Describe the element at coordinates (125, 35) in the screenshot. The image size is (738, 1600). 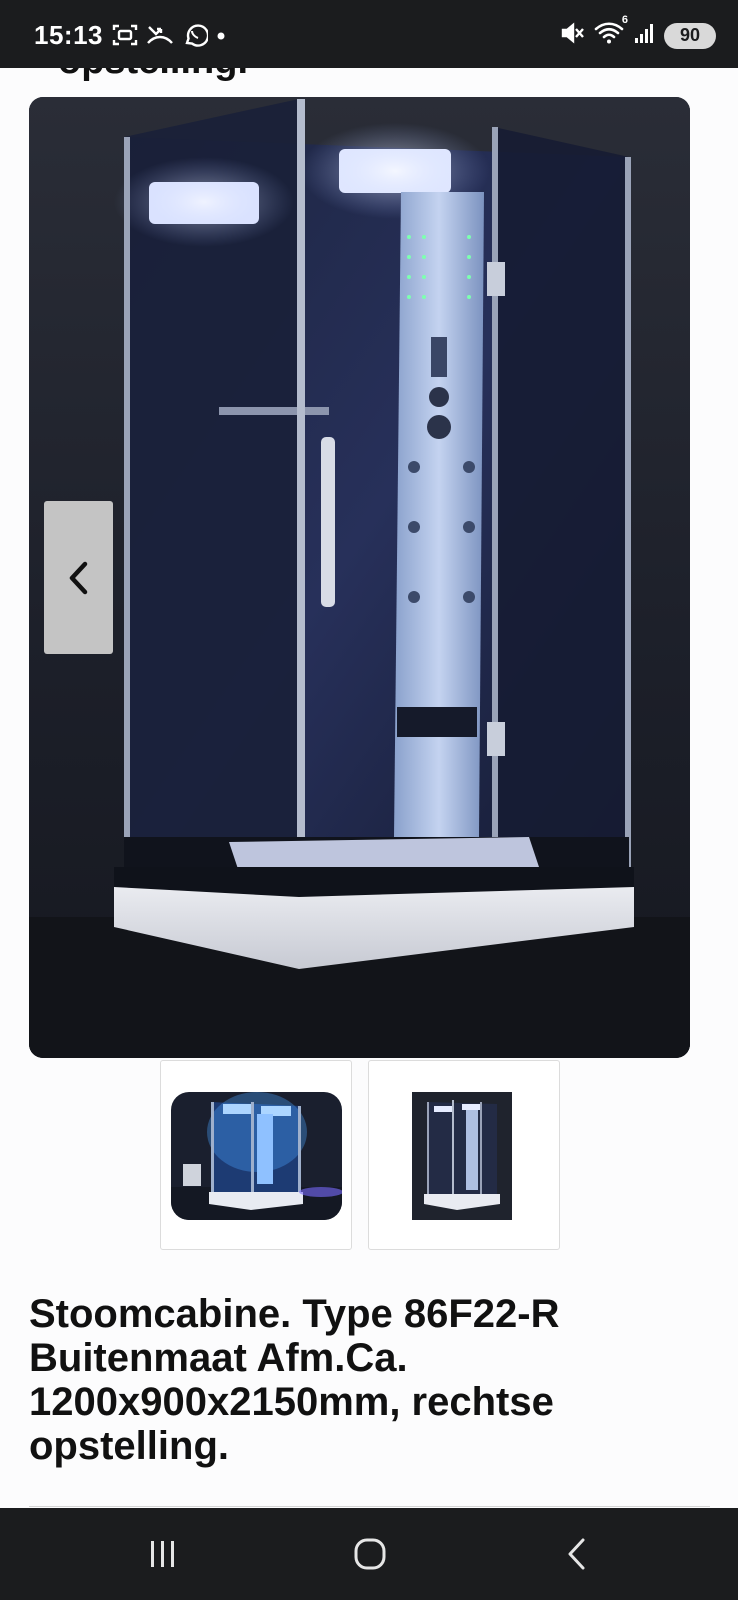
I see `screenshot-icon` at that location.